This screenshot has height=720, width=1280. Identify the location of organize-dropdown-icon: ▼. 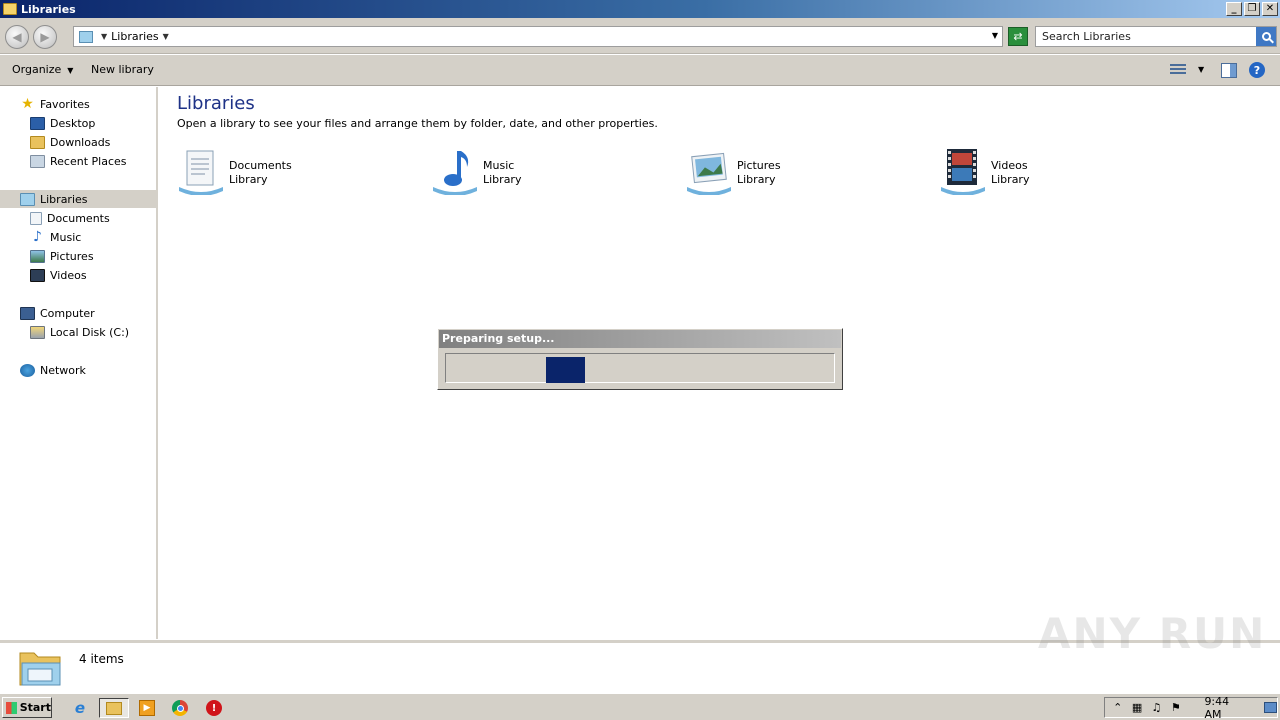
(70, 70).